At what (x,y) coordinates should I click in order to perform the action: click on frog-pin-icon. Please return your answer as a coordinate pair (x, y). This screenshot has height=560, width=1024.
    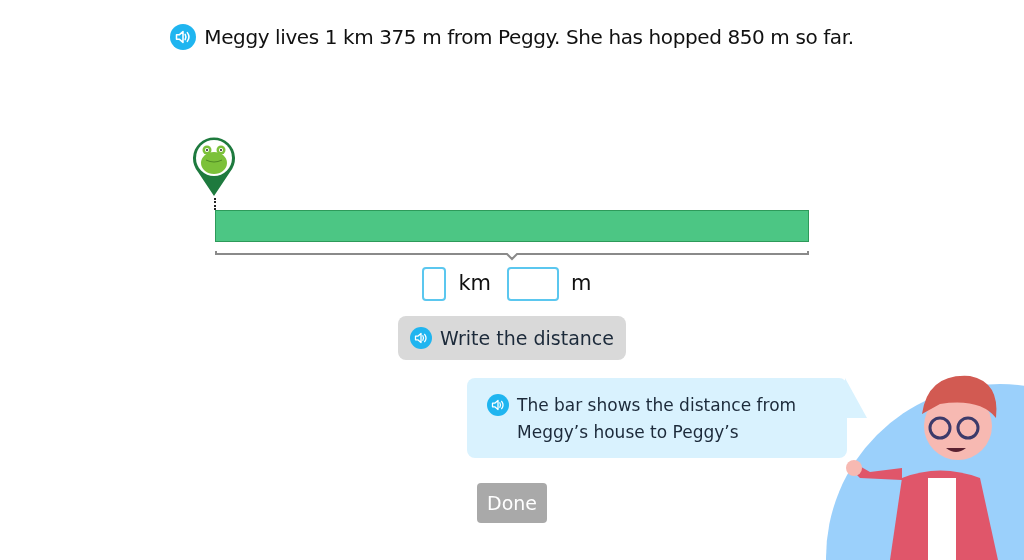
    Looking at the image, I should click on (214, 167).